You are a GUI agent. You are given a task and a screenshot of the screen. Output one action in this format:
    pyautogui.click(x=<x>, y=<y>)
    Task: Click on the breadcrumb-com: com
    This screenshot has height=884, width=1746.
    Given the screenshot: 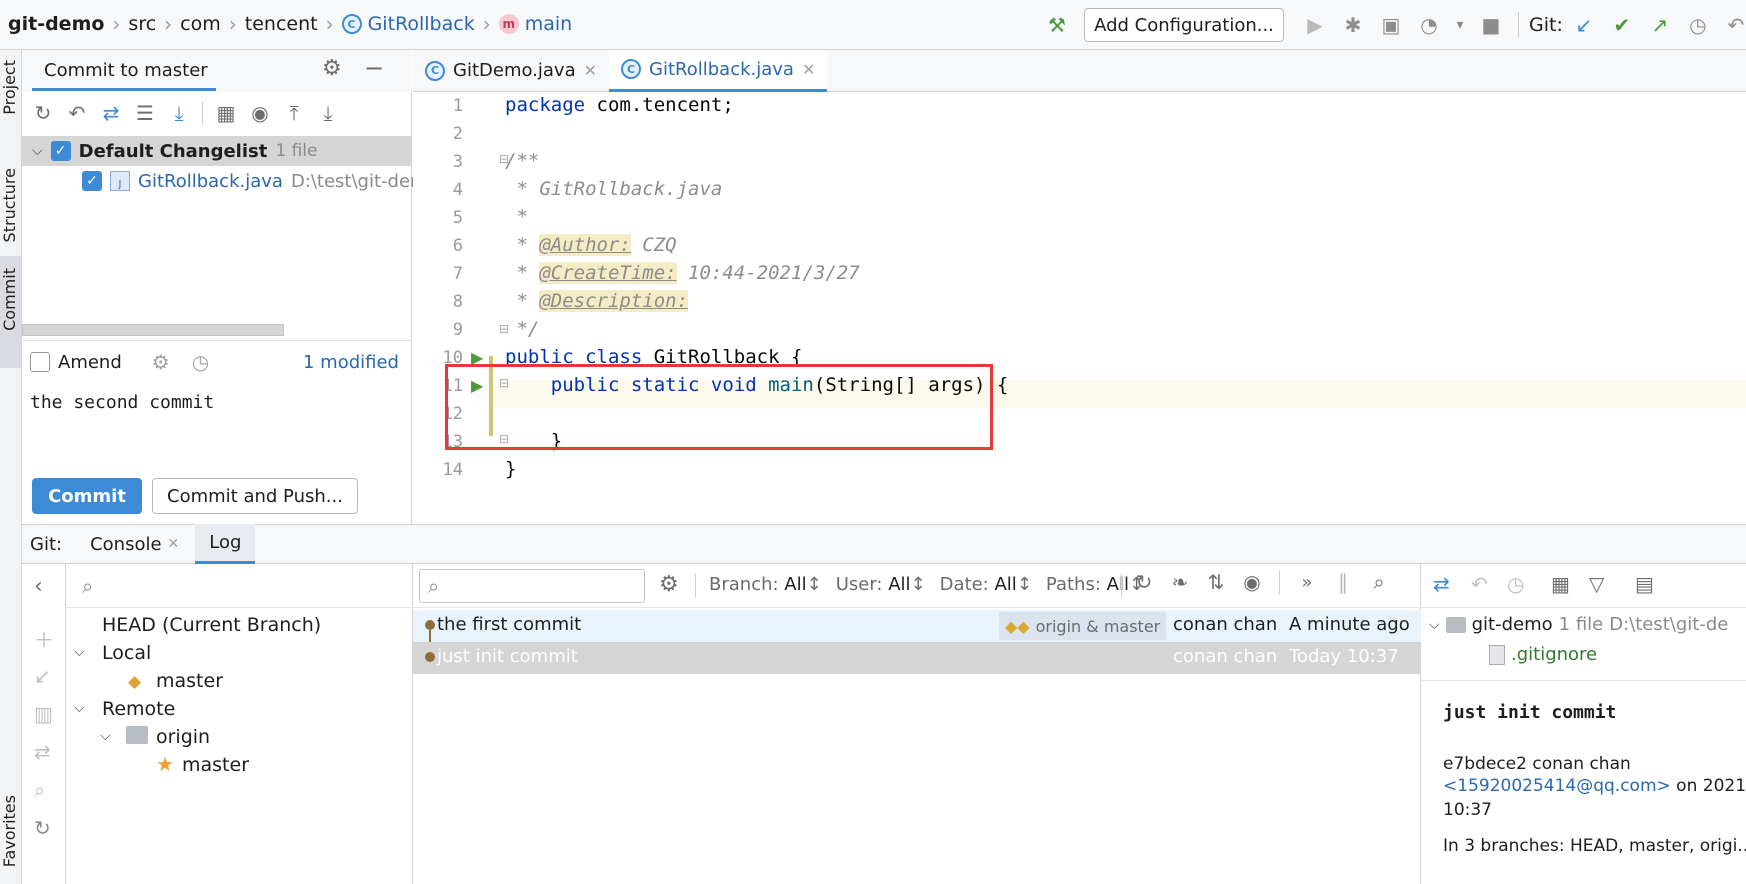 What is the action you would take?
    pyautogui.click(x=200, y=24)
    